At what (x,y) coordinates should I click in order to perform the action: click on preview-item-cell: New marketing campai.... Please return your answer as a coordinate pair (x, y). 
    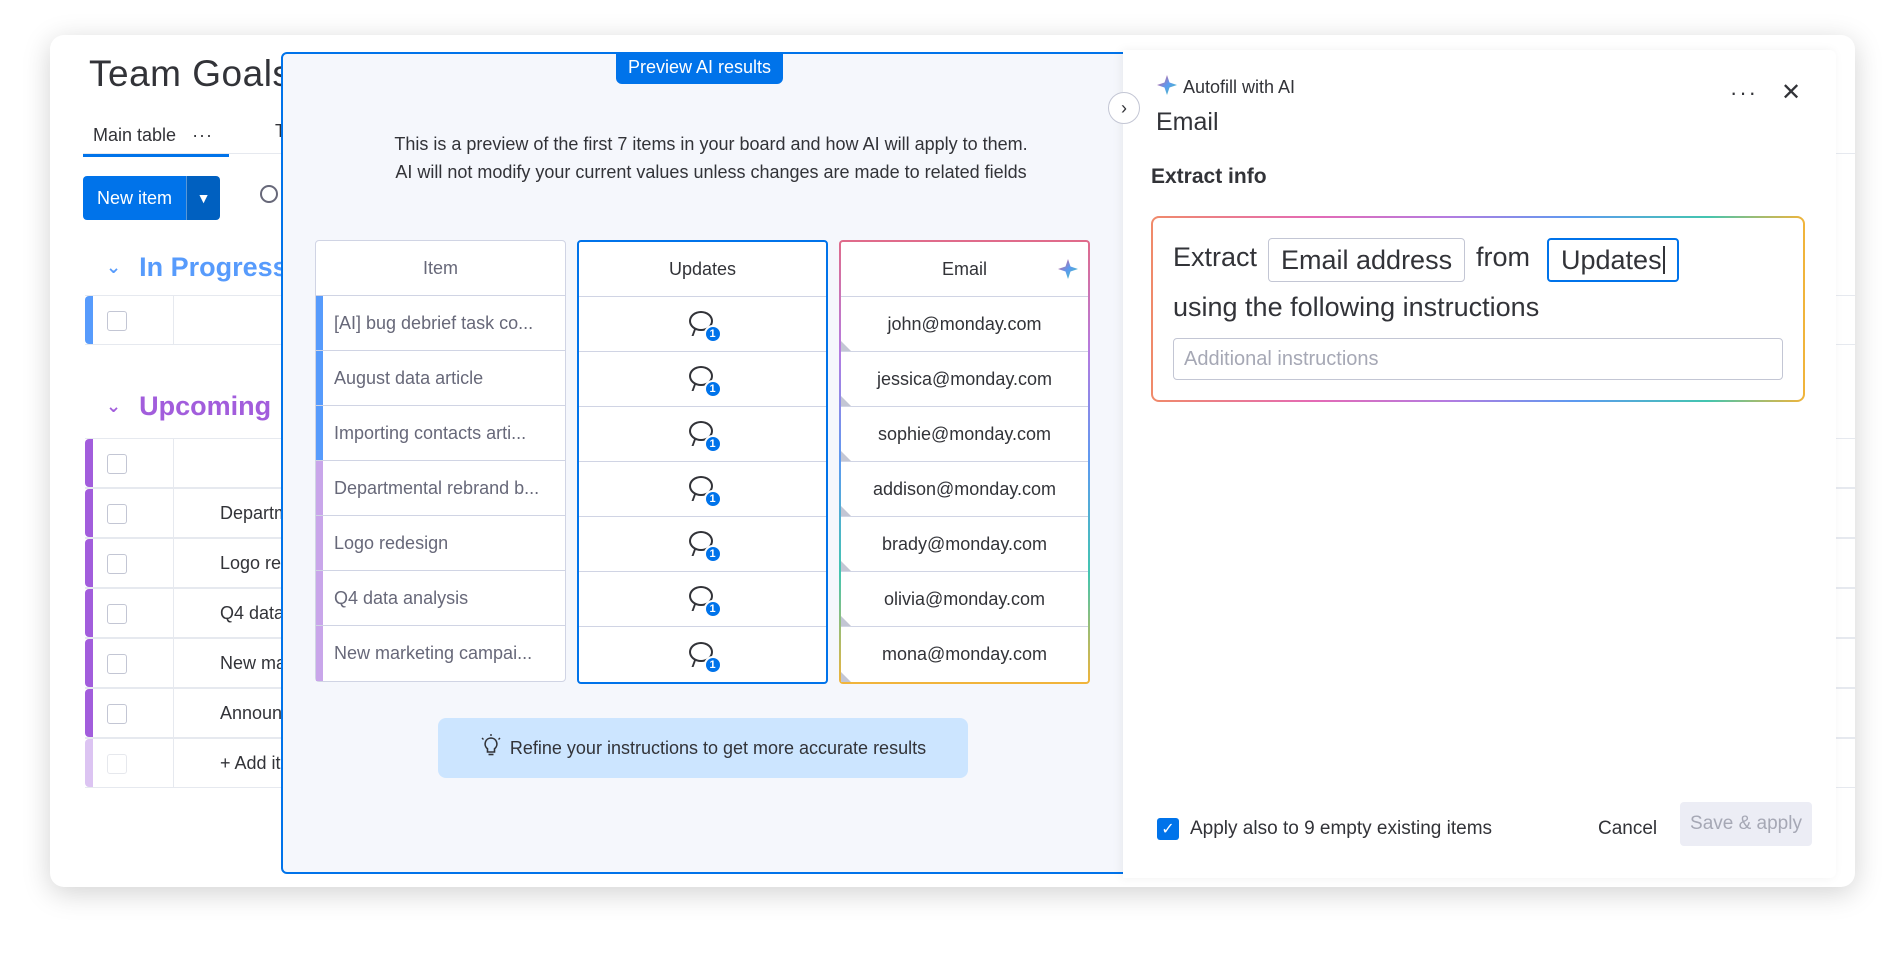
    Looking at the image, I should click on (440, 653).